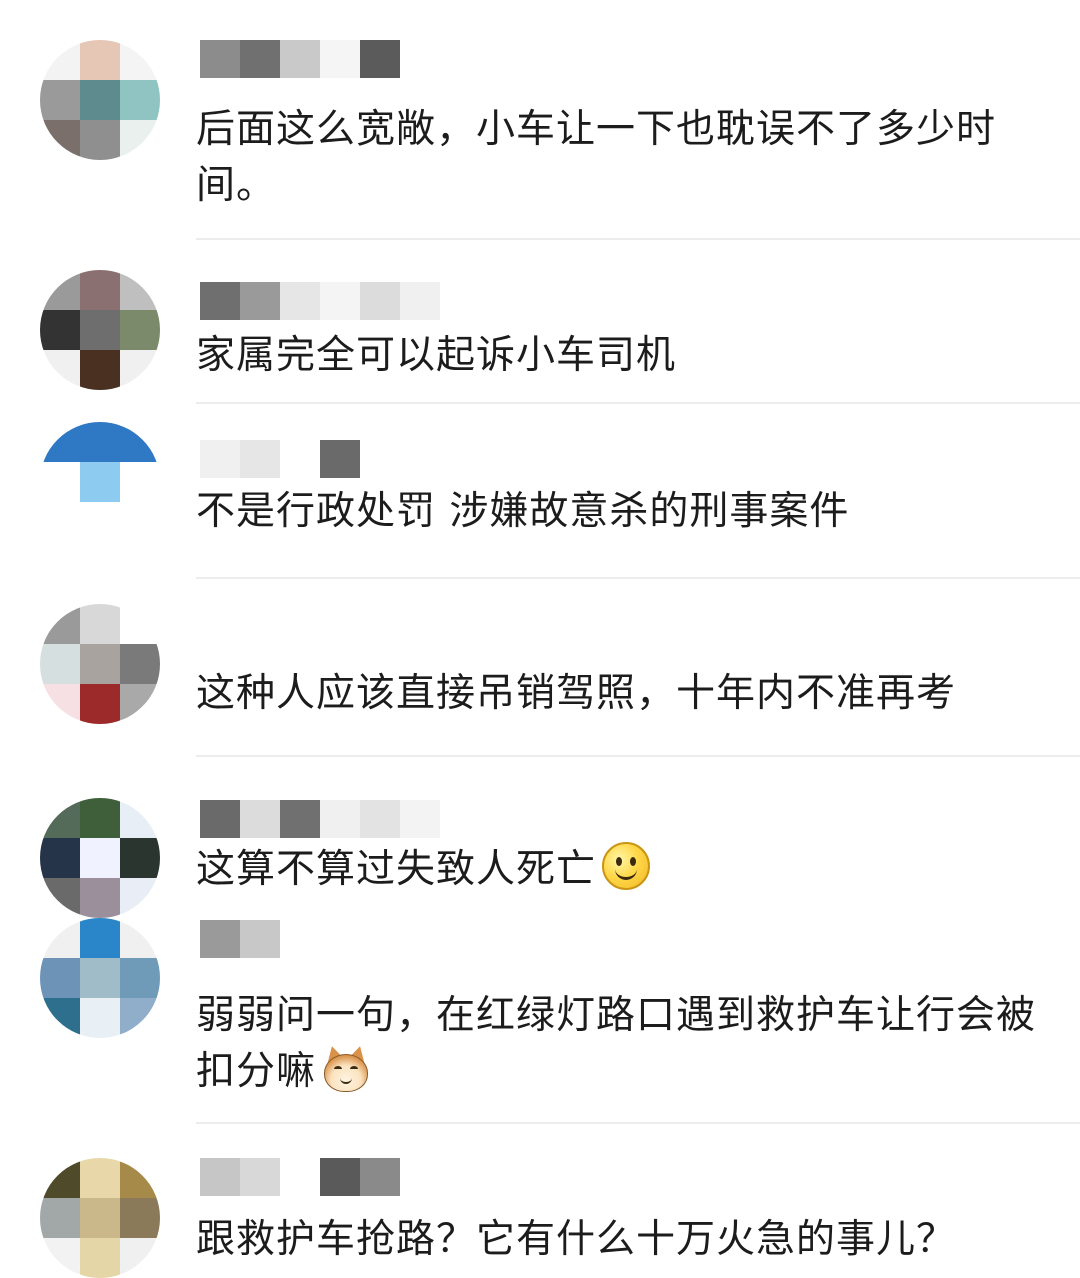  I want to click on comment-item: 不是行政处罚 涉嫌故意杀的刑事案件, so click(540, 489).